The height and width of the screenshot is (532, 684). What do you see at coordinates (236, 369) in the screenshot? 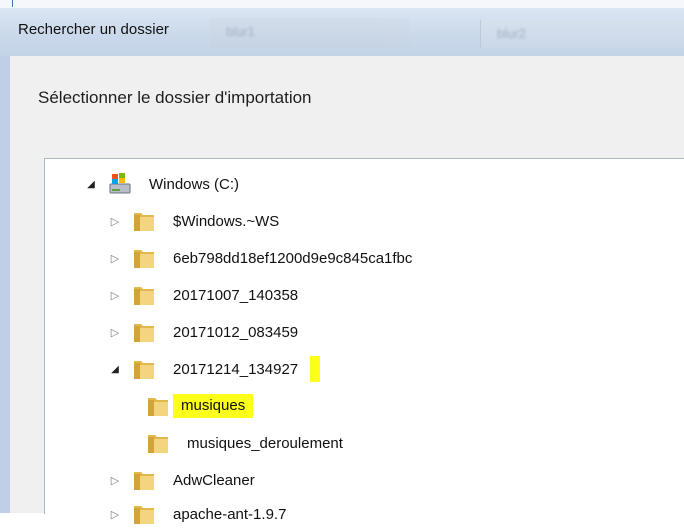
I see `tree-item-label: 20171214_134927` at bounding box center [236, 369].